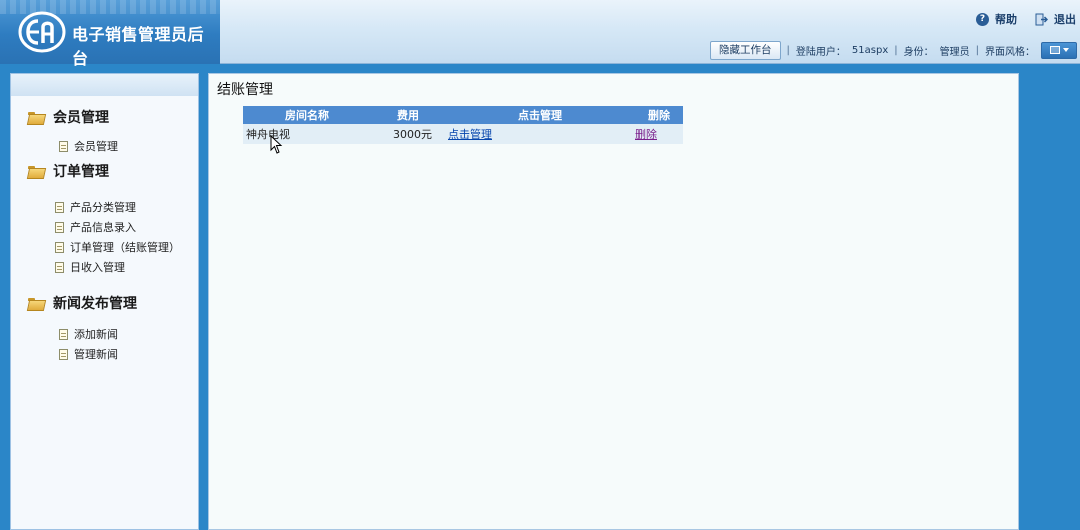 The height and width of the screenshot is (530, 1080). I want to click on group-title: 订单管理, so click(81, 172).